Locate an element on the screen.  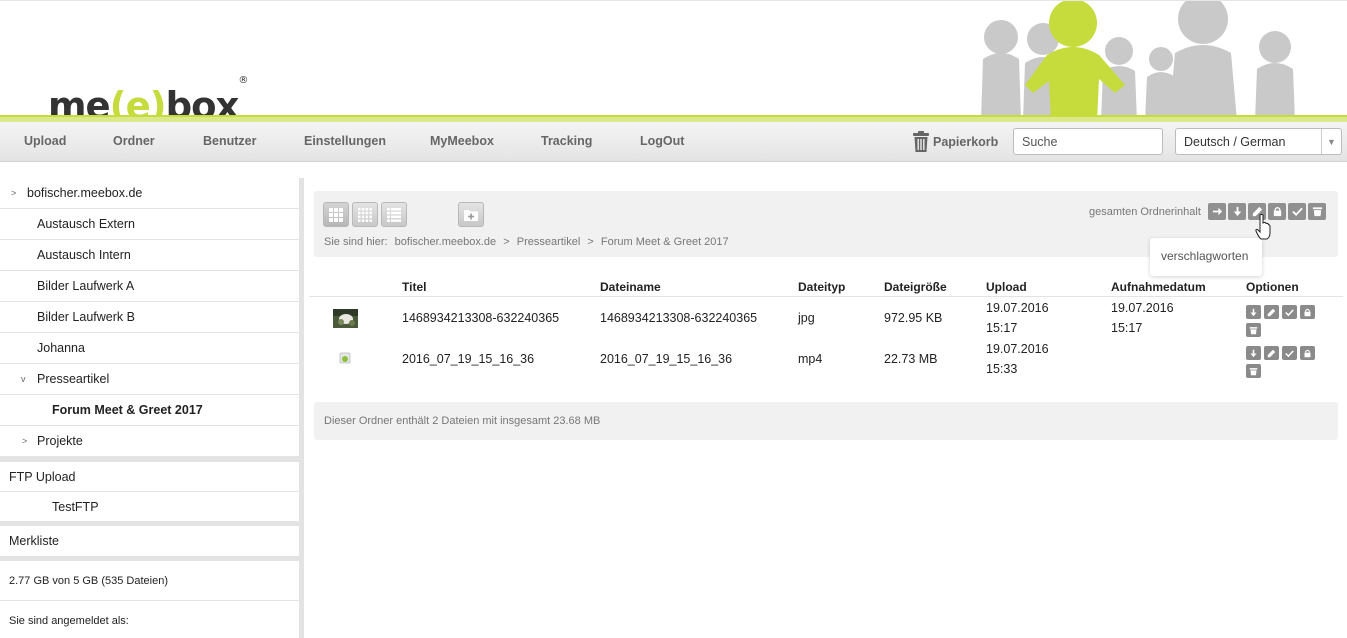
sidebar-item-merkliste: Merkliste is located at coordinates (149, 541).